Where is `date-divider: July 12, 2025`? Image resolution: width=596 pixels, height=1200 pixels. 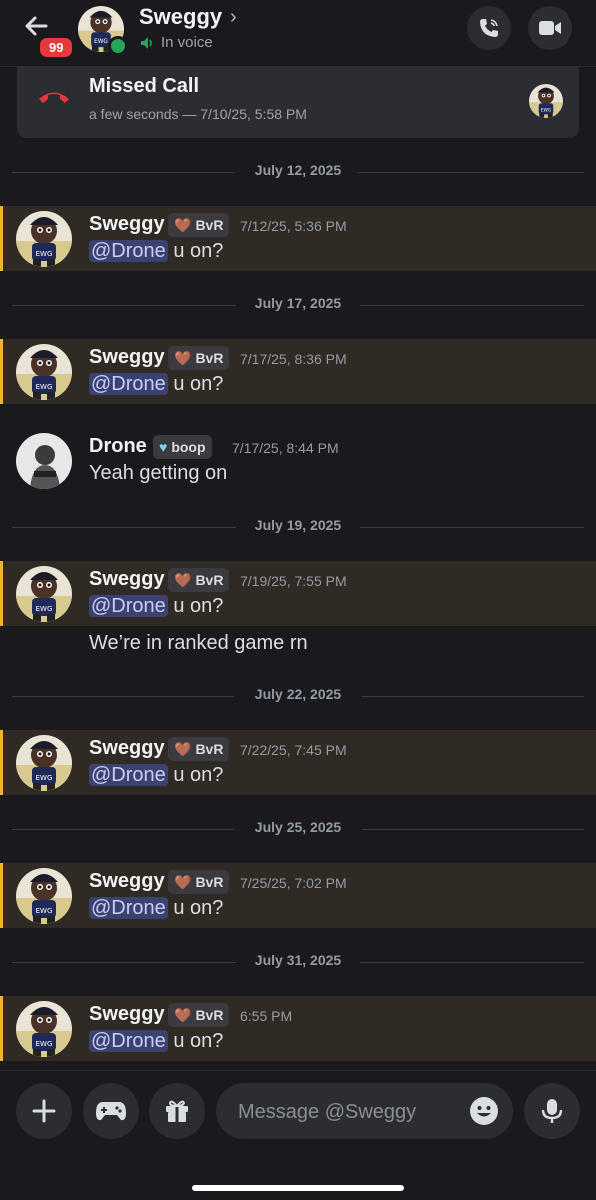
date-divider: July 12, 2025 is located at coordinates (298, 172).